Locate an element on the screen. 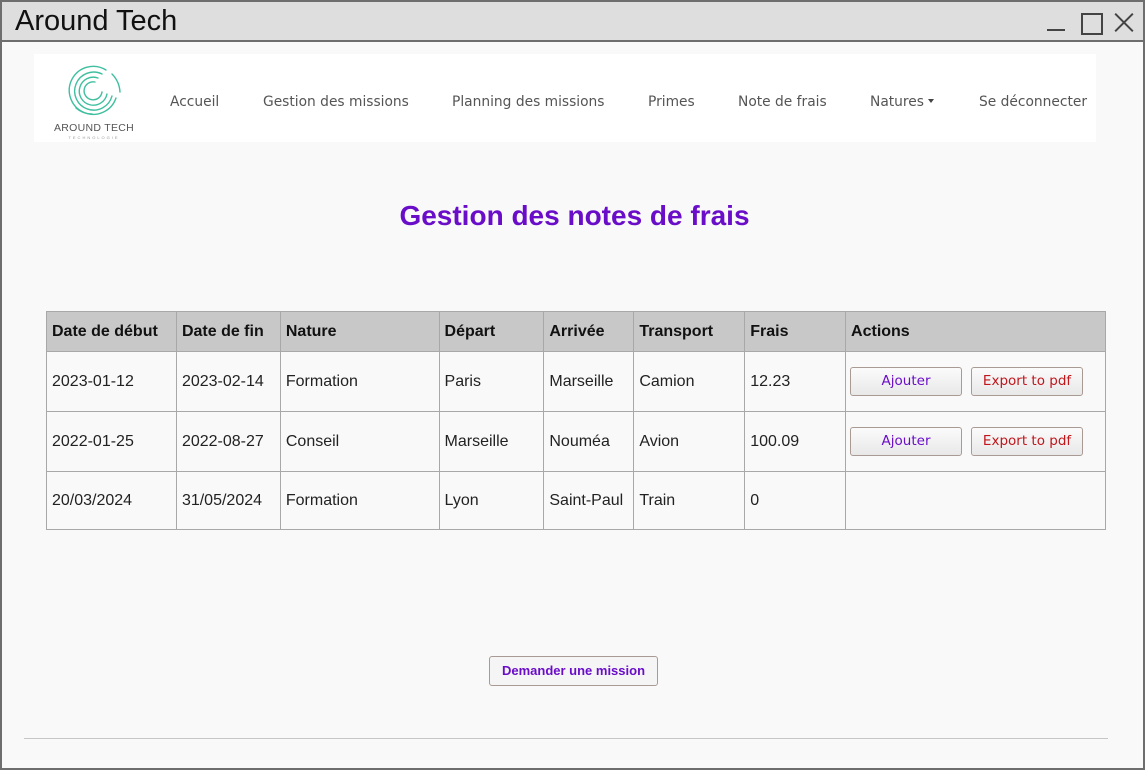 This screenshot has width=1145, height=770. nav-item-natures-label: Natures is located at coordinates (897, 102).